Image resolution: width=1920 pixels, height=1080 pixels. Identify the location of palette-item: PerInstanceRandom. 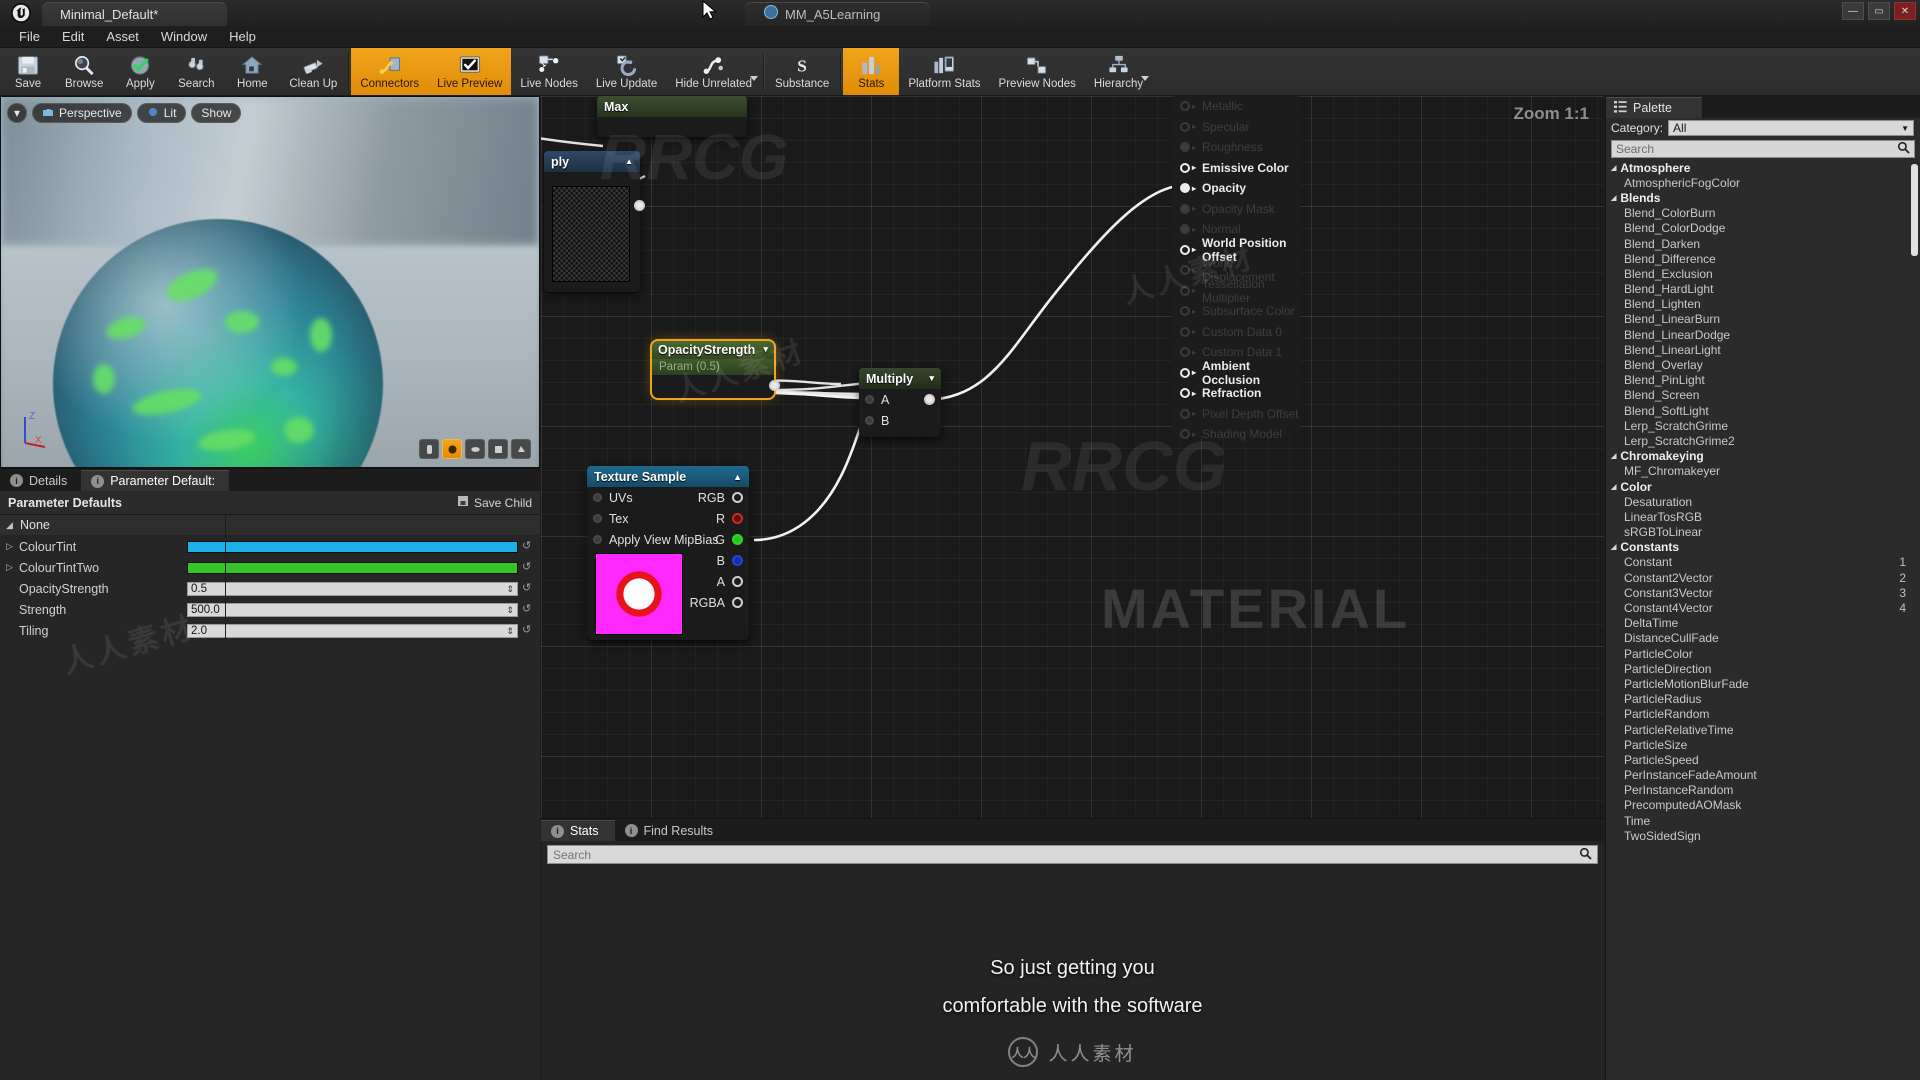
(1763, 790).